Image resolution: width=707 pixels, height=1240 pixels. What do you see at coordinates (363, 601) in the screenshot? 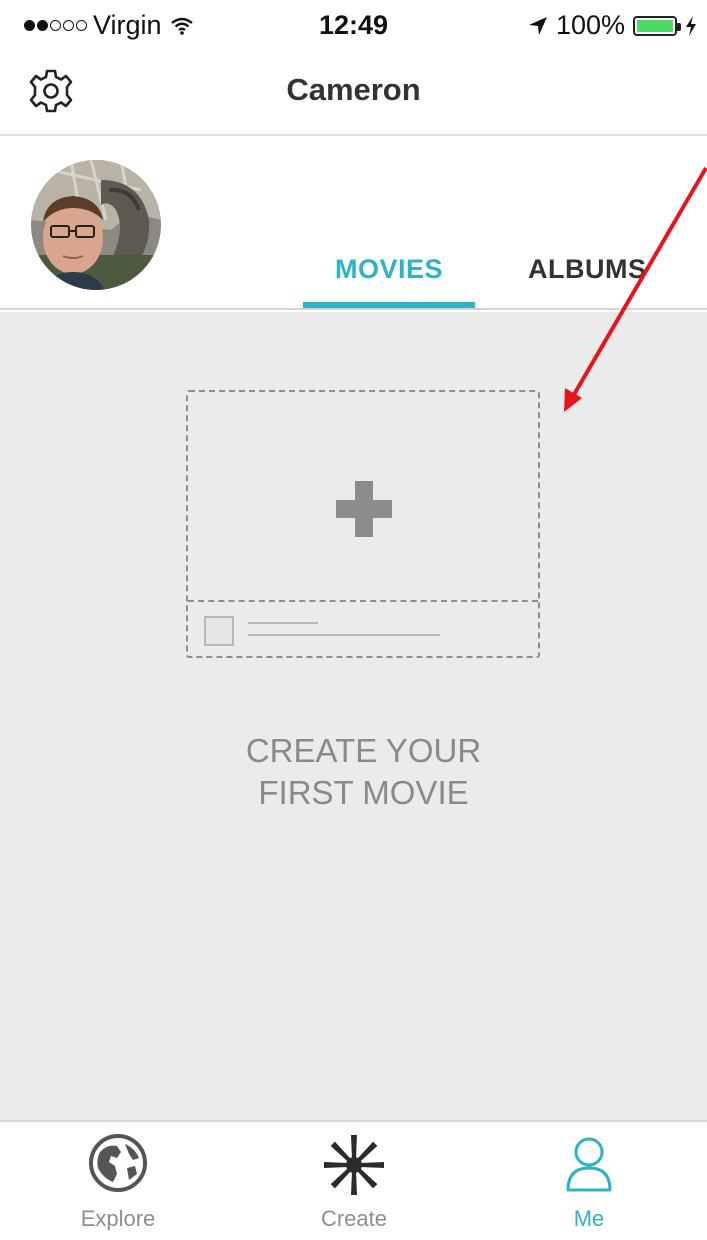
I see `placeholder-divider` at bounding box center [363, 601].